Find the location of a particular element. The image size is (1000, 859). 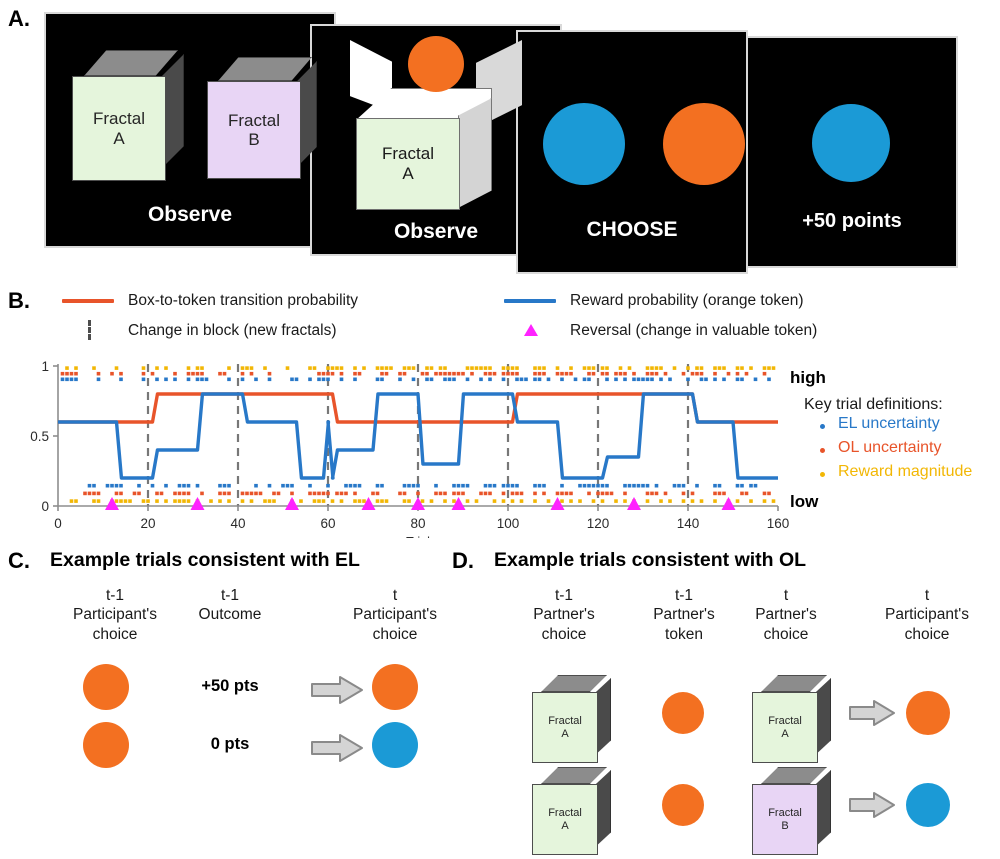

x-tick-label: 120 is located at coordinates (598, 523).